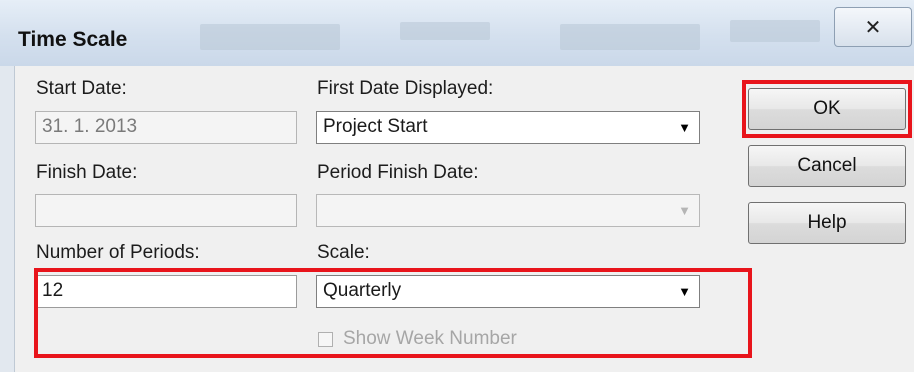  Describe the element at coordinates (343, 252) in the screenshot. I see `scale-label: Scale:` at that location.